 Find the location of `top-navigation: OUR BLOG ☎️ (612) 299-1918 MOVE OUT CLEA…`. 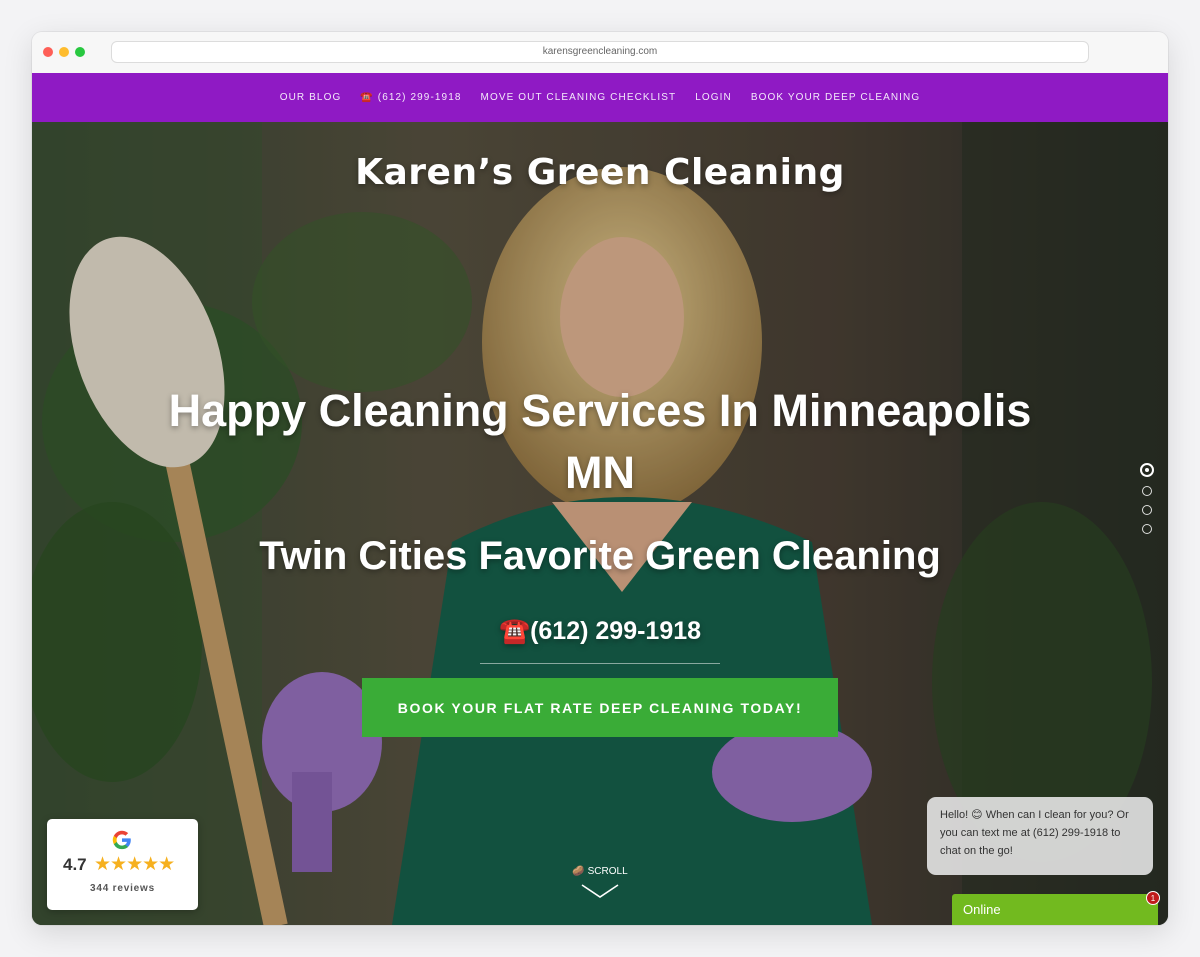

top-navigation: OUR BLOG ☎️ (612) 299-1918 MOVE OUT CLEA… is located at coordinates (600, 97).